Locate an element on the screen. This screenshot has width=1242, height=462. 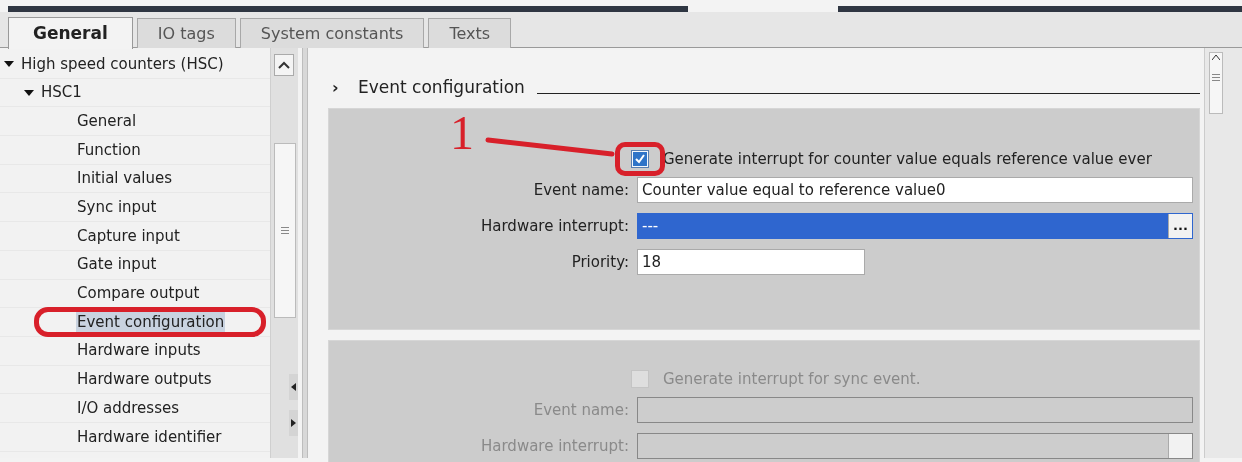
tab: General is located at coordinates (70, 33).